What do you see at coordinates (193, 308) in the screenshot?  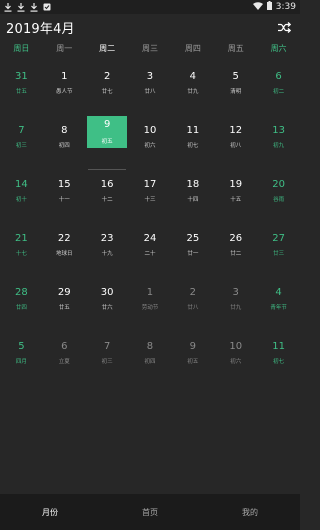 I see `lunar-date: 廿八` at bounding box center [193, 308].